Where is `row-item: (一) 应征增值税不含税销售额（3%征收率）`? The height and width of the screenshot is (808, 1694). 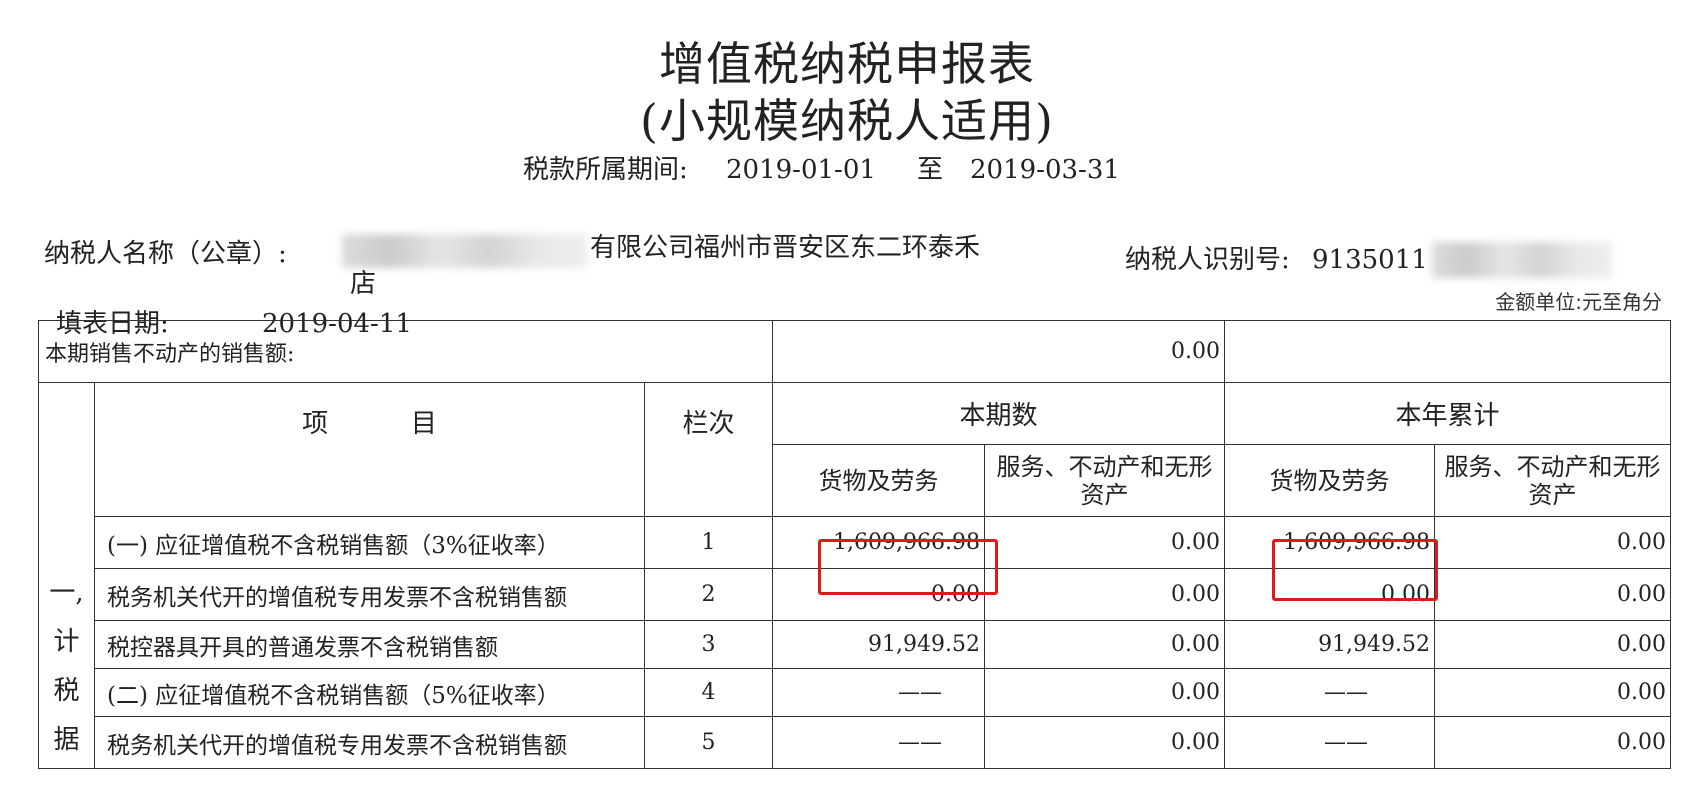
row-item: (一) 应征增值税不含税销售额（3%征收率） is located at coordinates (369, 542).